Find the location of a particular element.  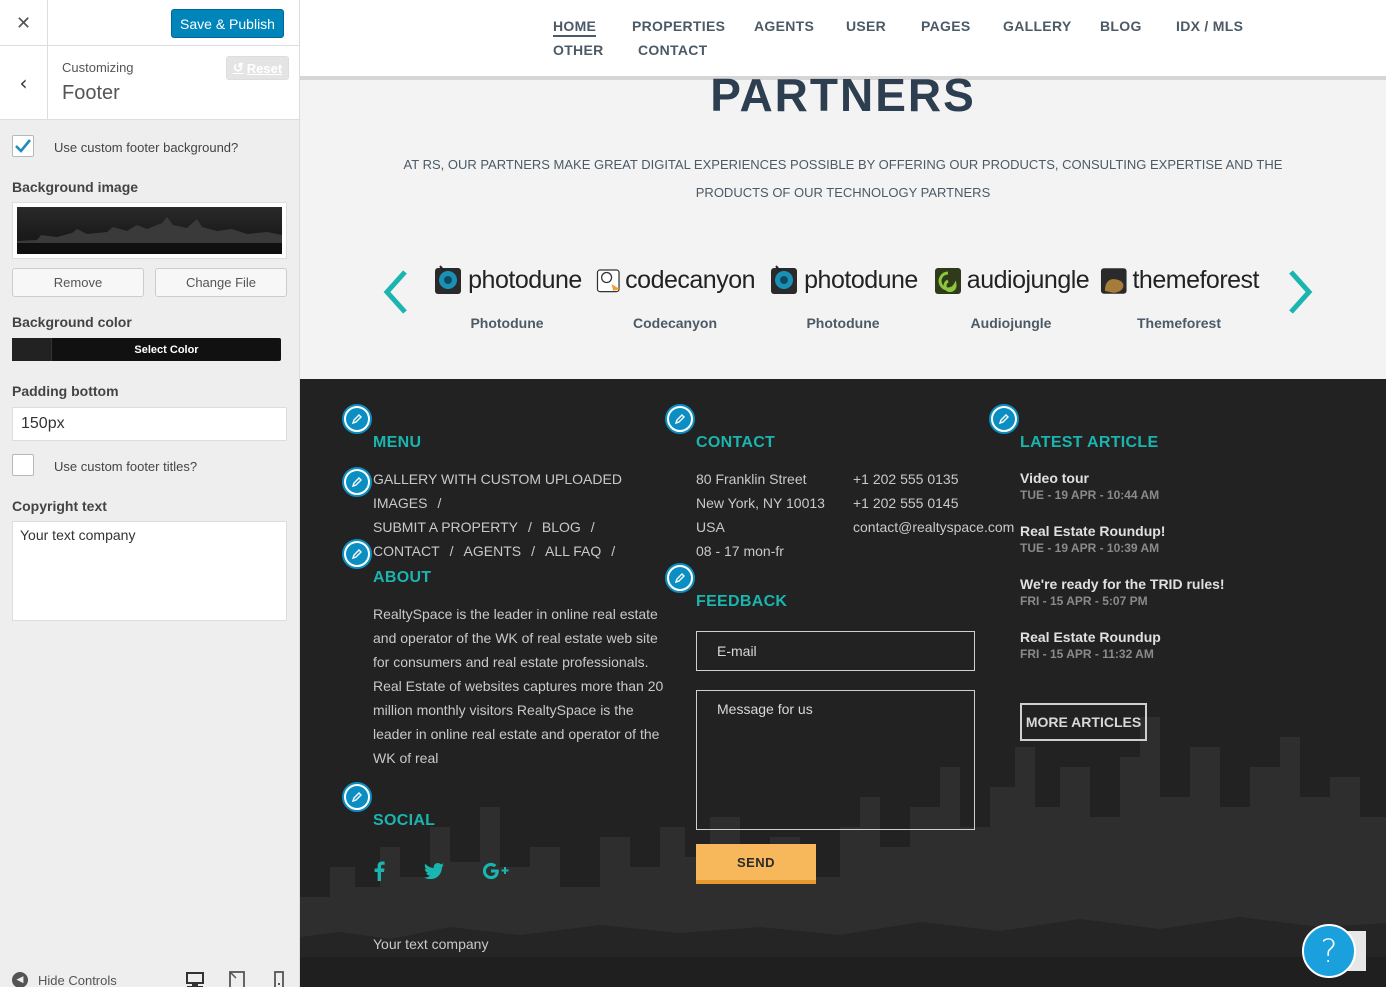

edit-feedback-widget-button is located at coordinates (680, 578).